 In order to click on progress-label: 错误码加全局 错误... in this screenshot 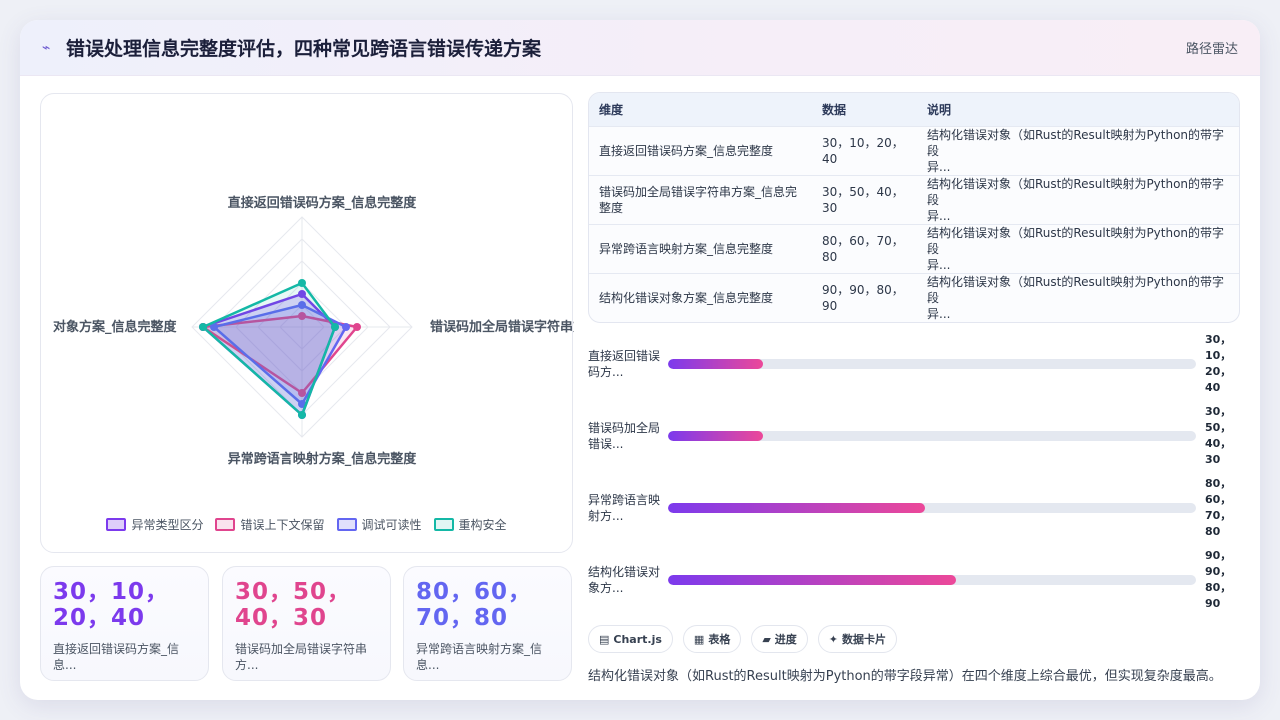, I will do `click(628, 436)`.